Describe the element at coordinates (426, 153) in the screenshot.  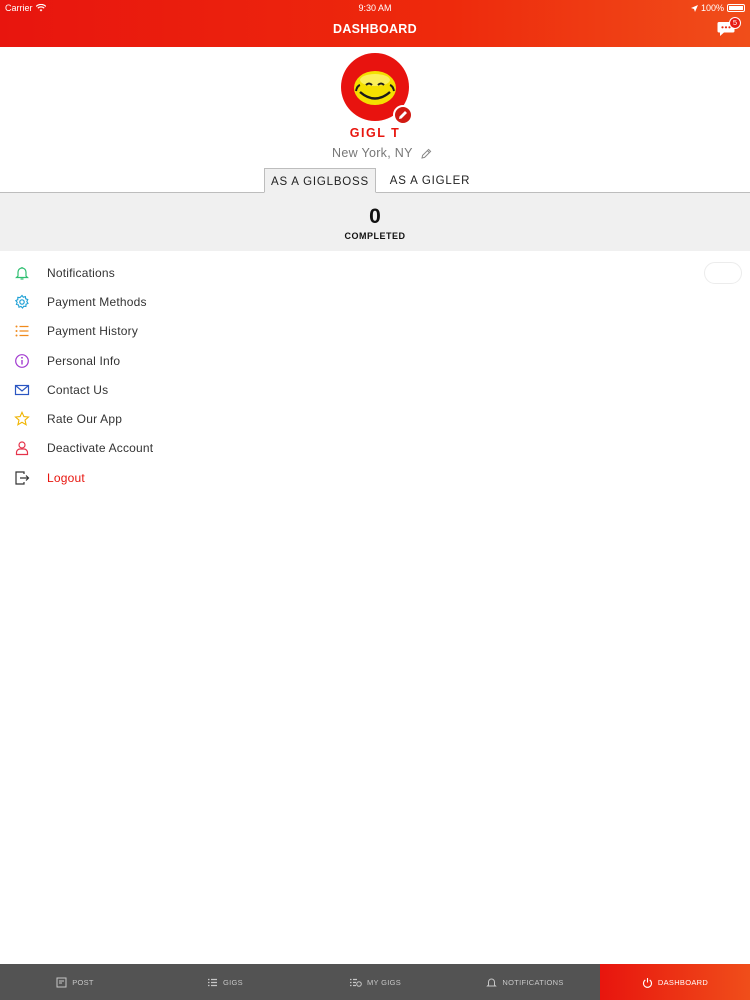
I see `edit-location-icon` at that location.